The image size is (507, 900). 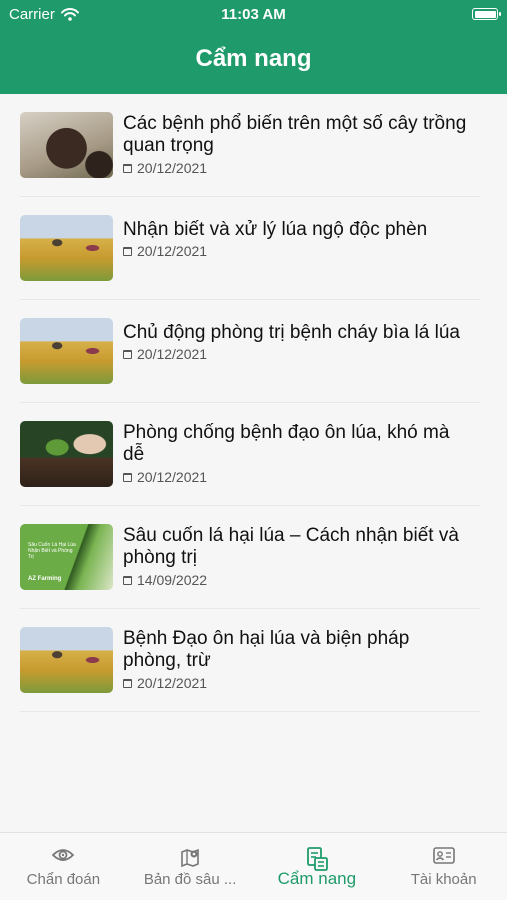 What do you see at coordinates (317, 878) in the screenshot?
I see `tab-label: Cẩm nang` at bounding box center [317, 878].